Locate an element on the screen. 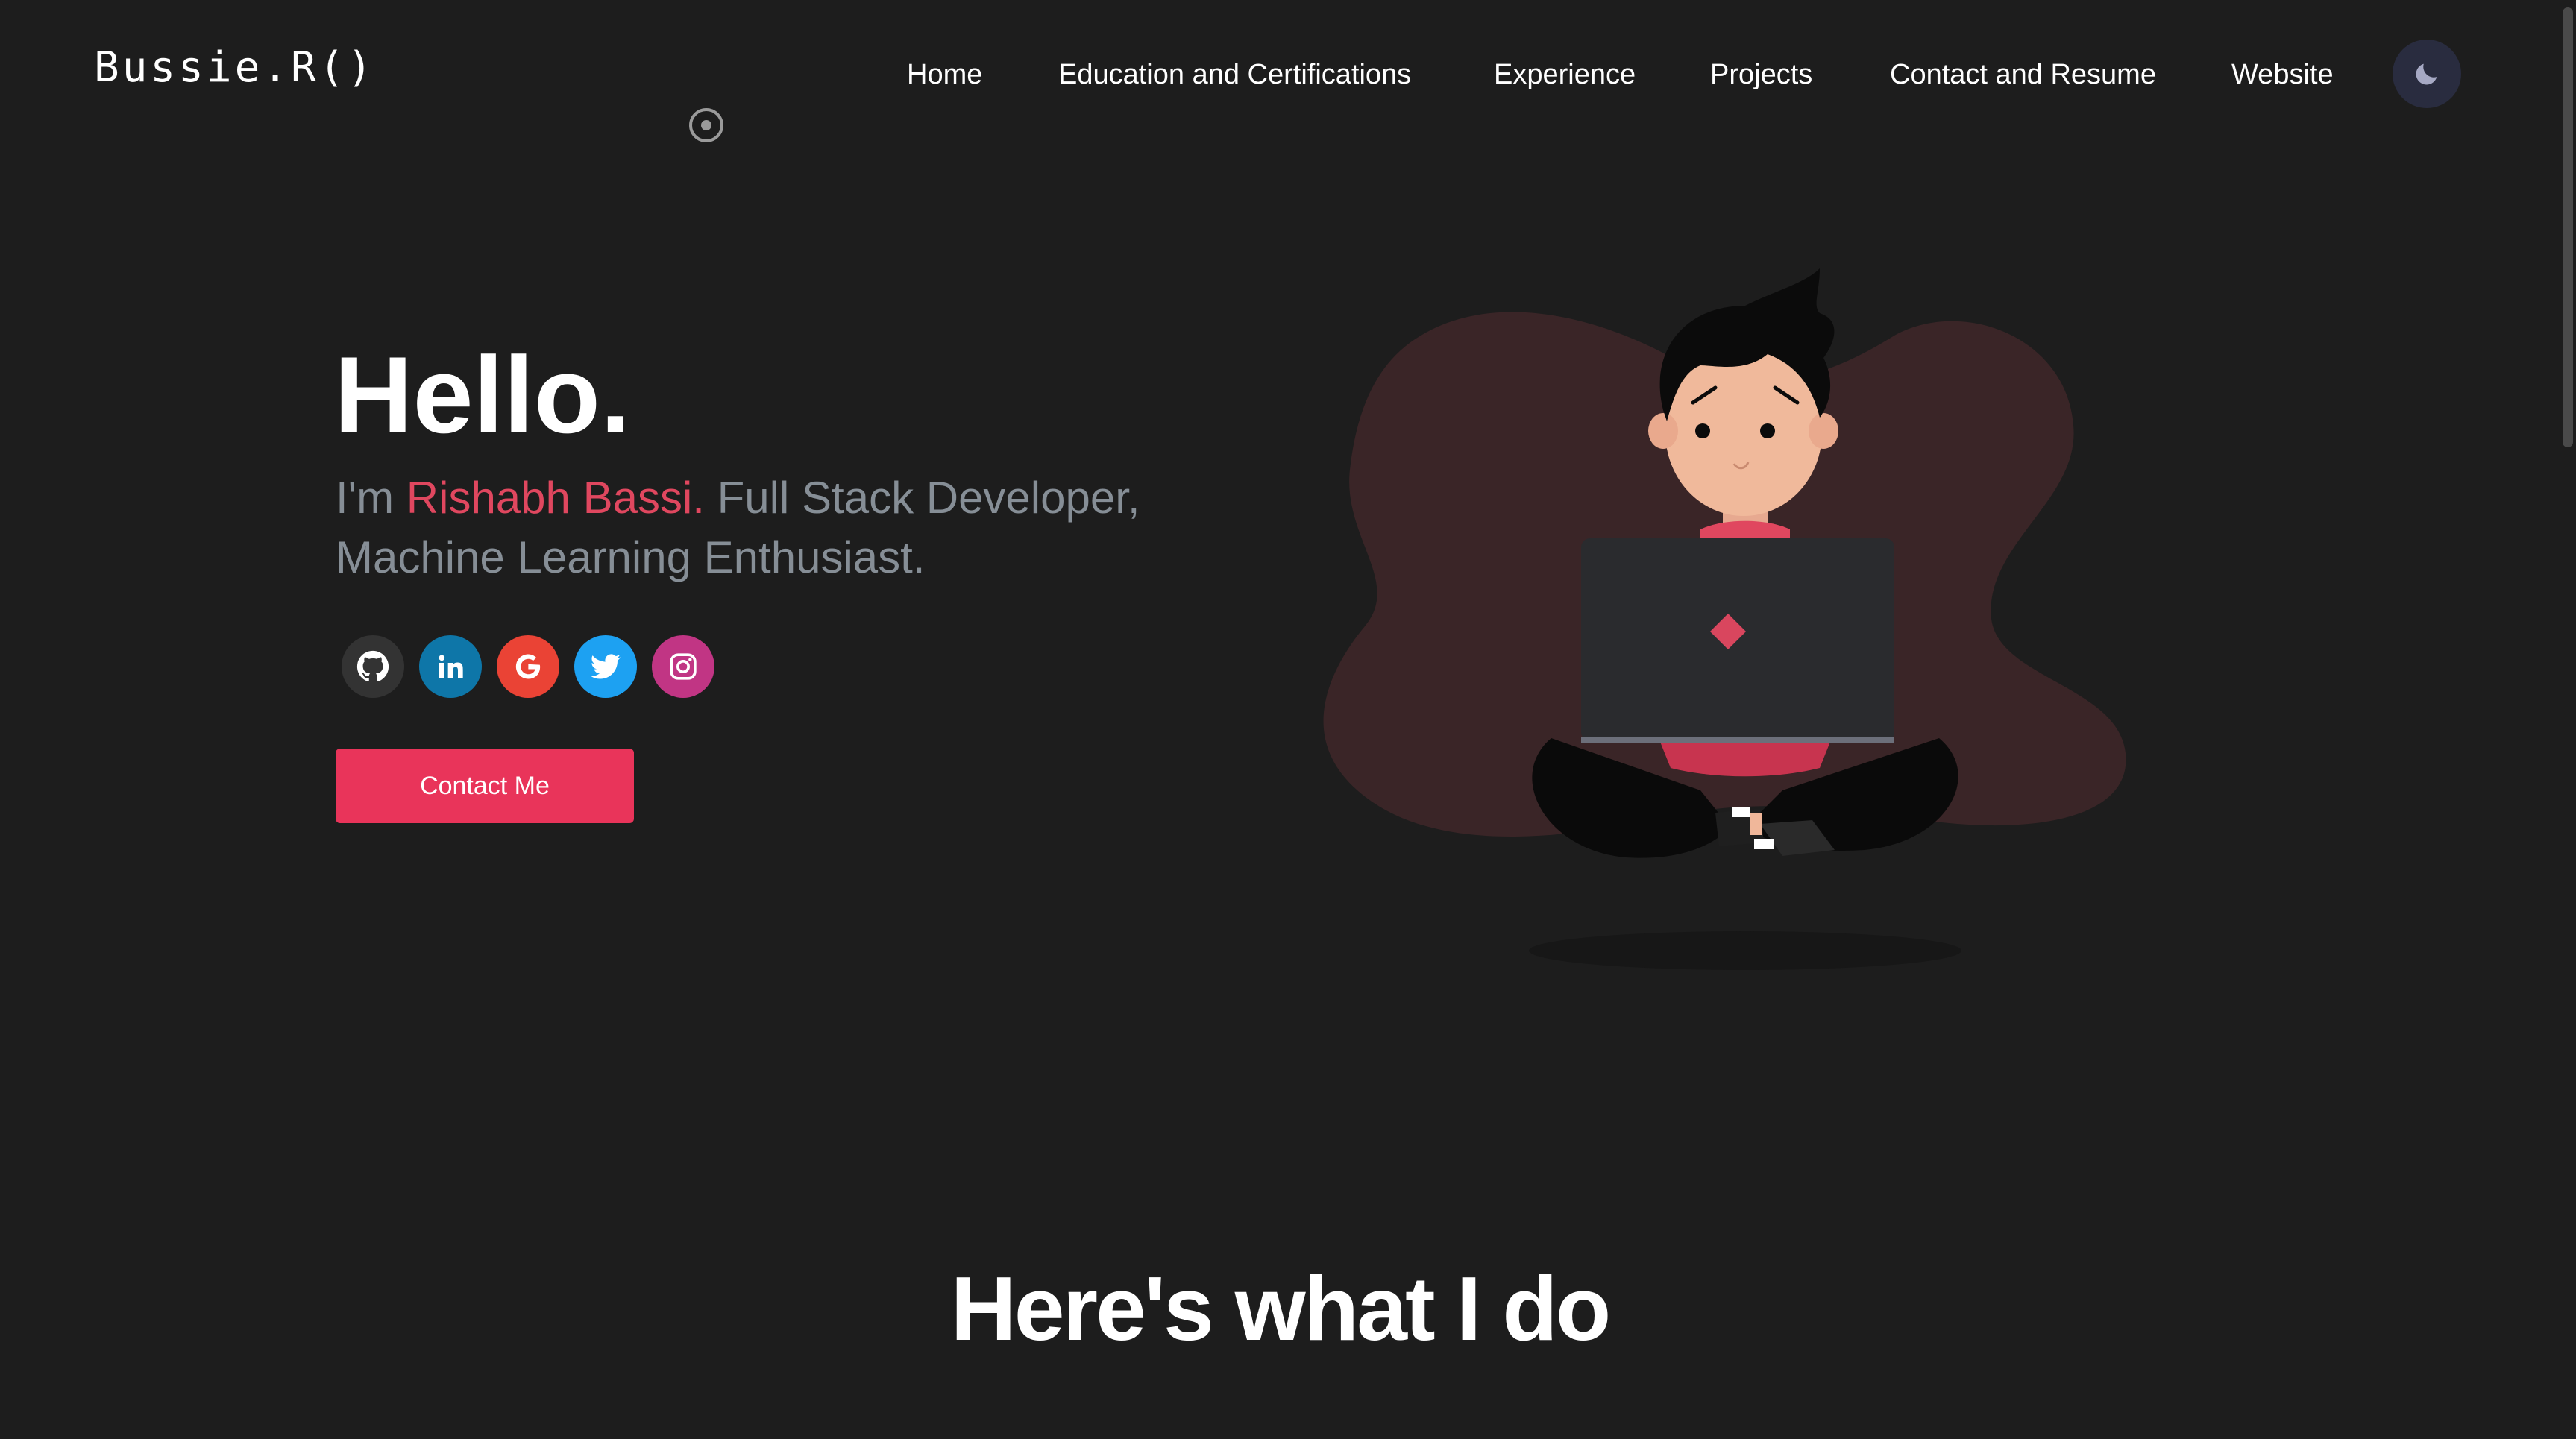 The height and width of the screenshot is (1439, 2576). social-linkedin is located at coordinates (451, 666).